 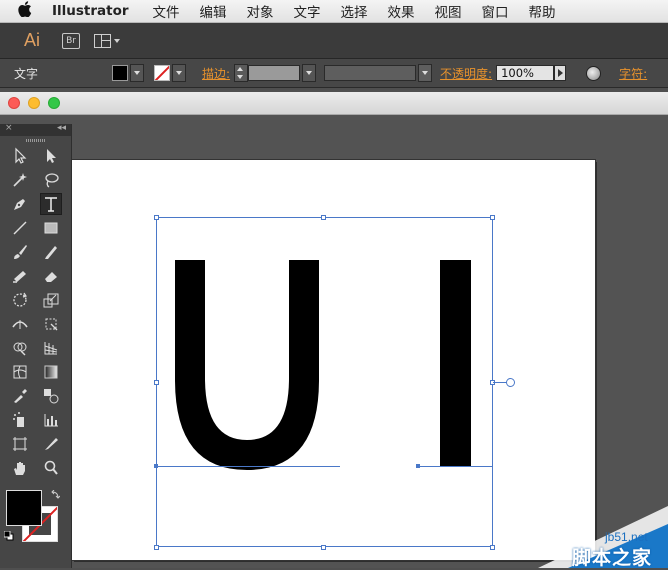 What do you see at coordinates (626, 537) in the screenshot?
I see `watermark-domain: jb51.net` at bounding box center [626, 537].